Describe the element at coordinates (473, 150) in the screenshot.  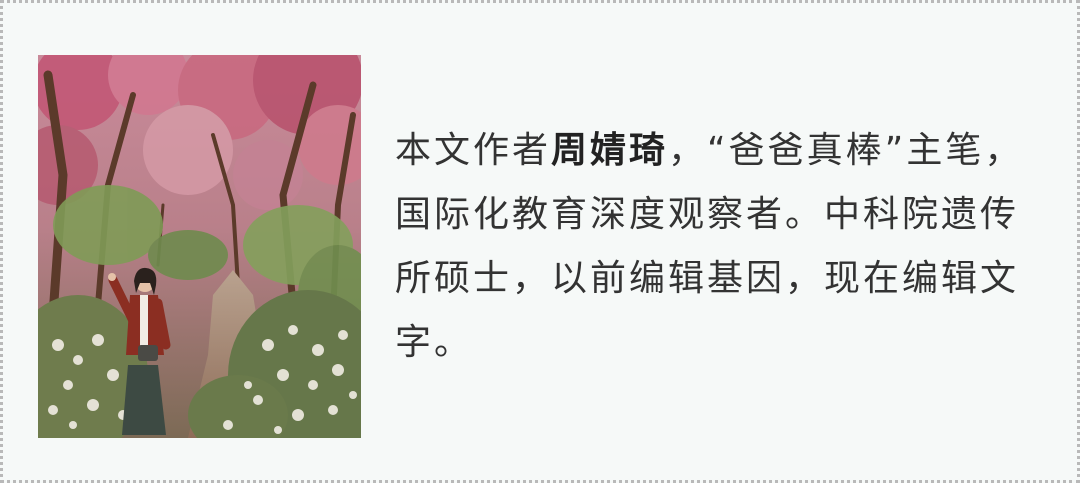
I see `bio-prefix: 本文作者` at that location.